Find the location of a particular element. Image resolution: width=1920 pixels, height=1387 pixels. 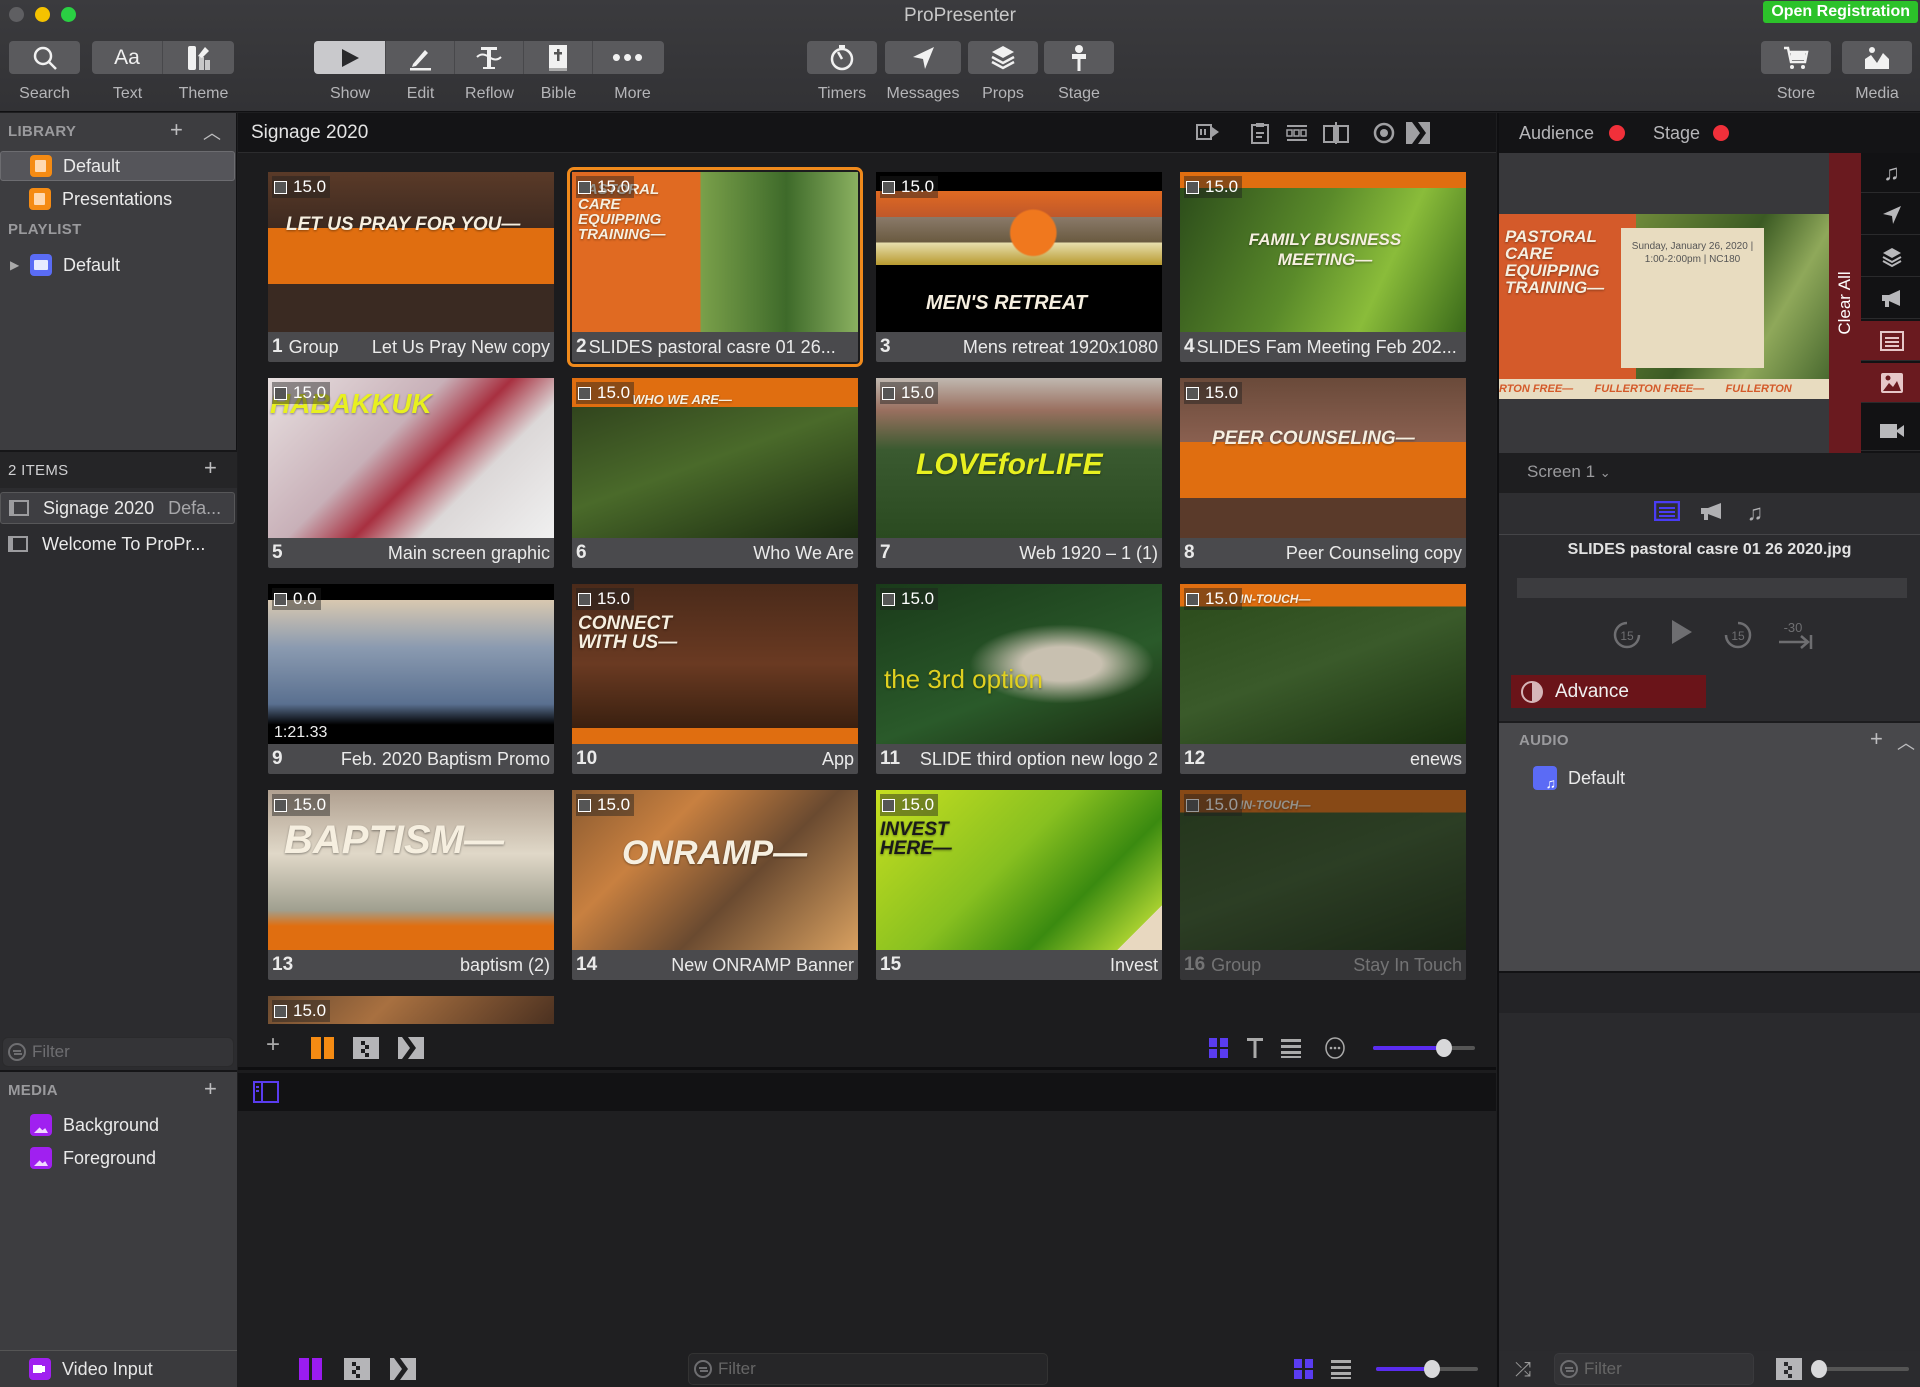

skip-forward-button: 15 is located at coordinates (1738, 638).